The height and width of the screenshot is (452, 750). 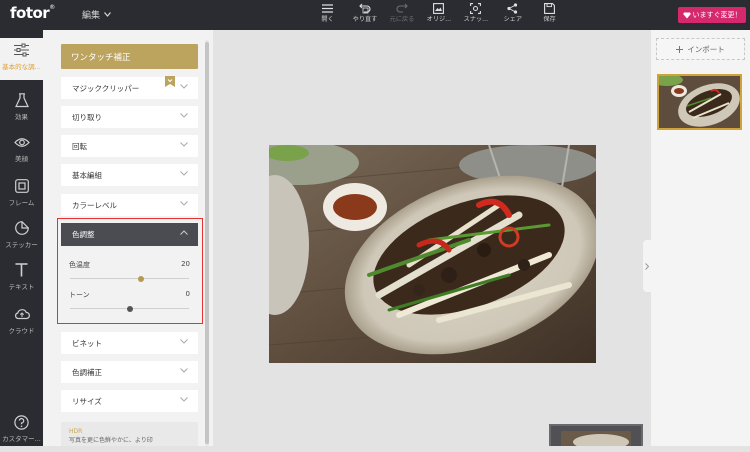 What do you see at coordinates (328, 8) in the screenshot?
I see `menu-icon` at bounding box center [328, 8].